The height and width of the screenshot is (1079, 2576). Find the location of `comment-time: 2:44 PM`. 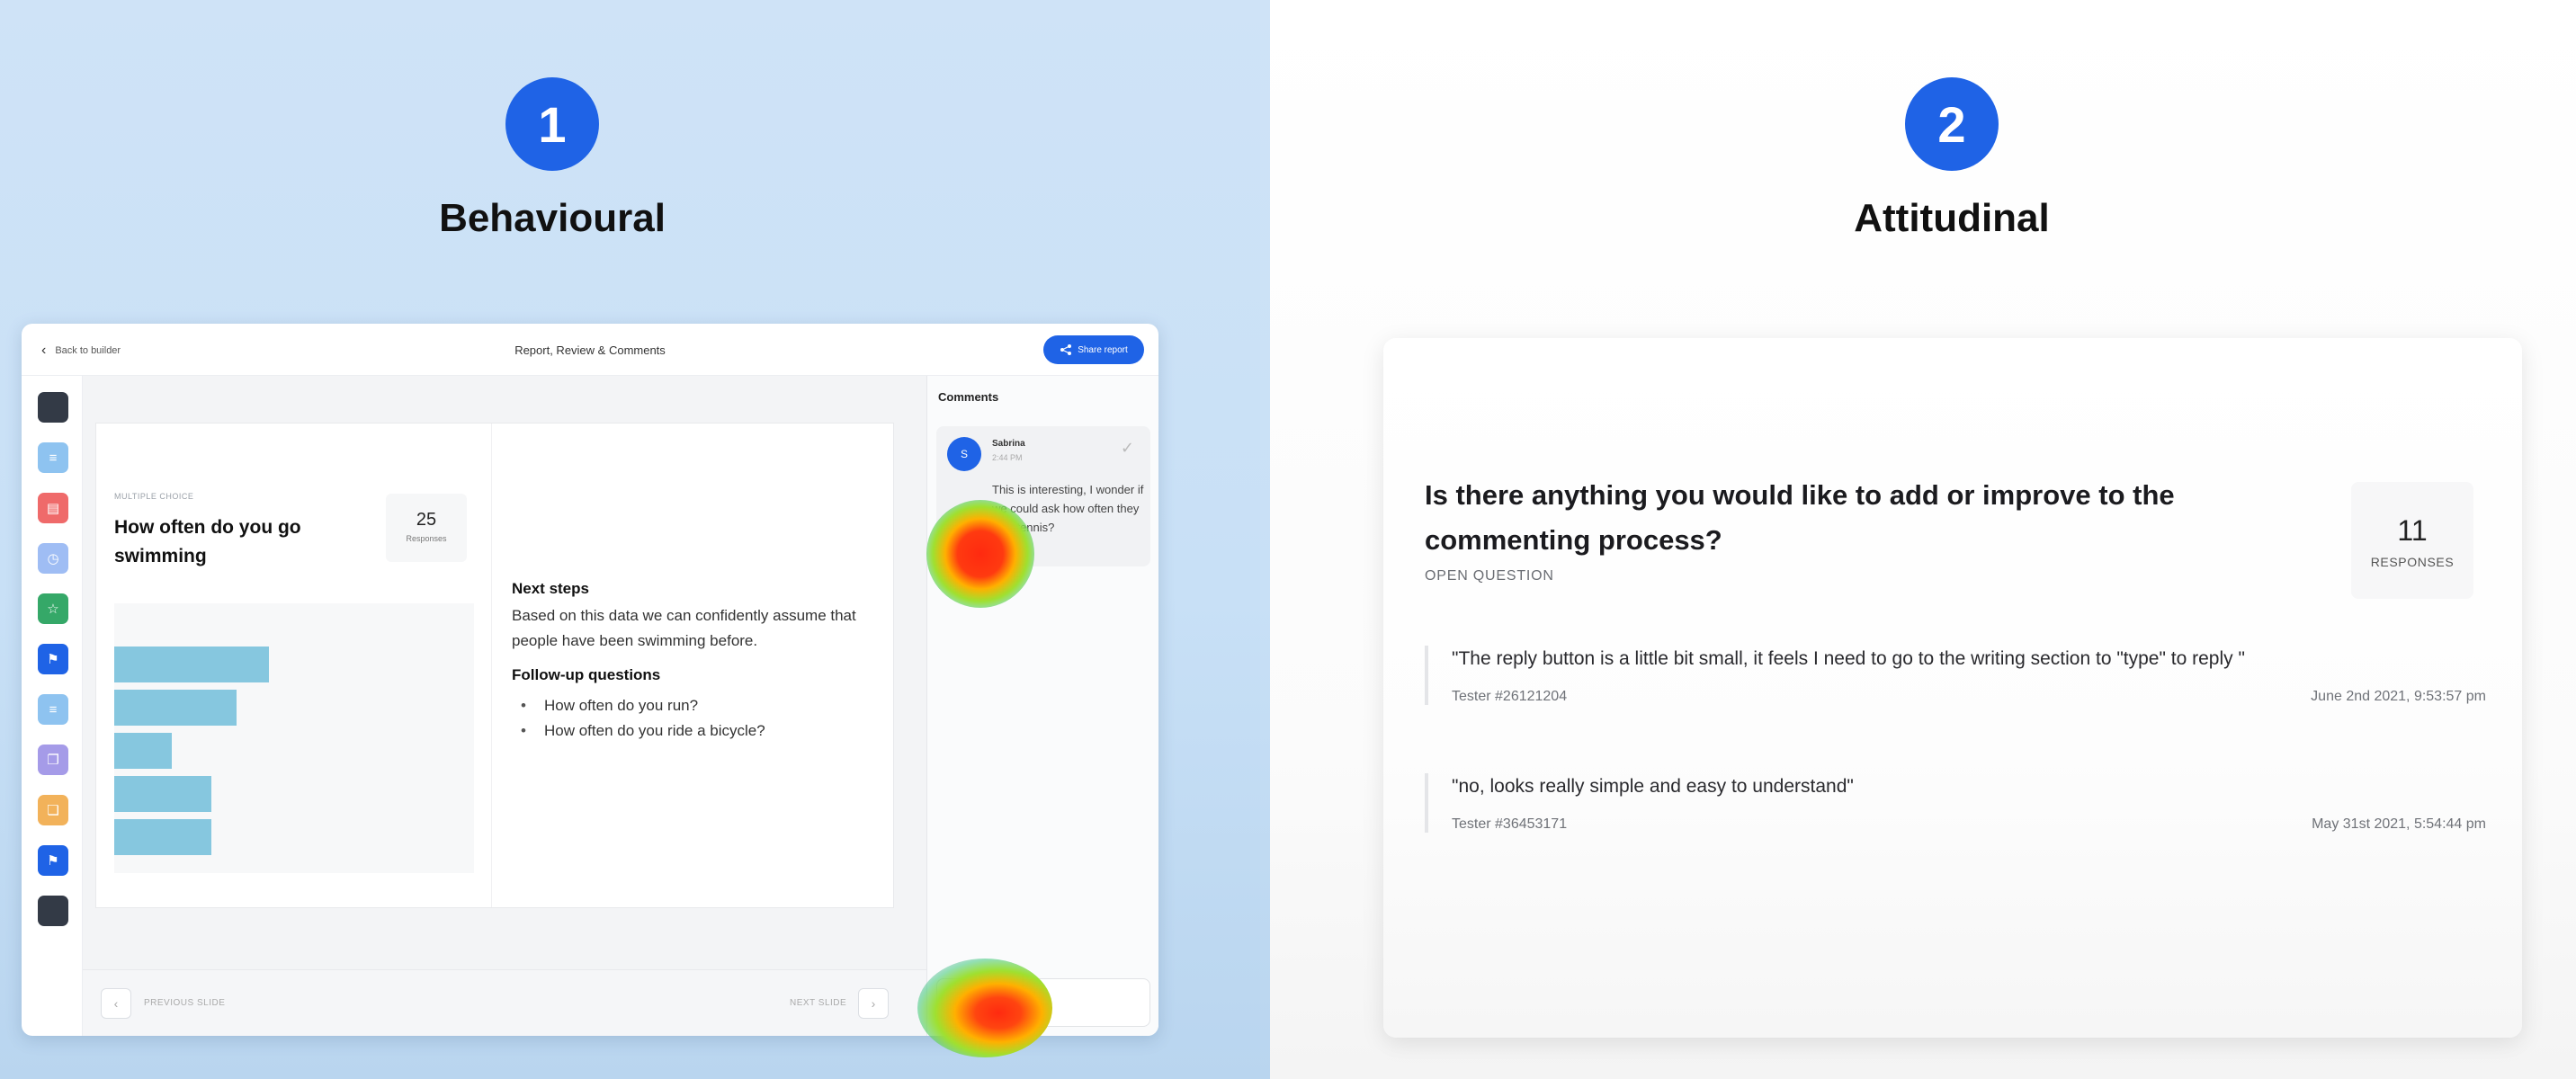

comment-time: 2:44 PM is located at coordinates (1008, 457).